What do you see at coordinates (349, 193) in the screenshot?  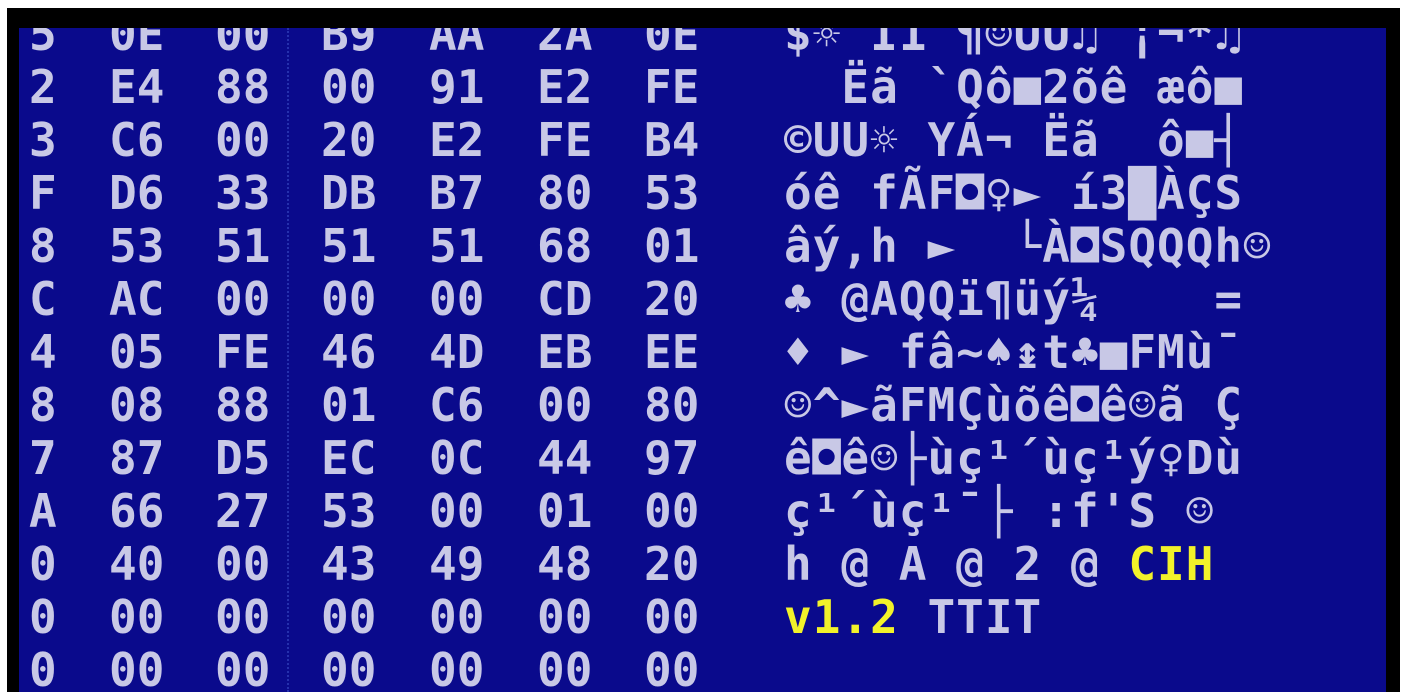 I see `hex-byte: DB` at bounding box center [349, 193].